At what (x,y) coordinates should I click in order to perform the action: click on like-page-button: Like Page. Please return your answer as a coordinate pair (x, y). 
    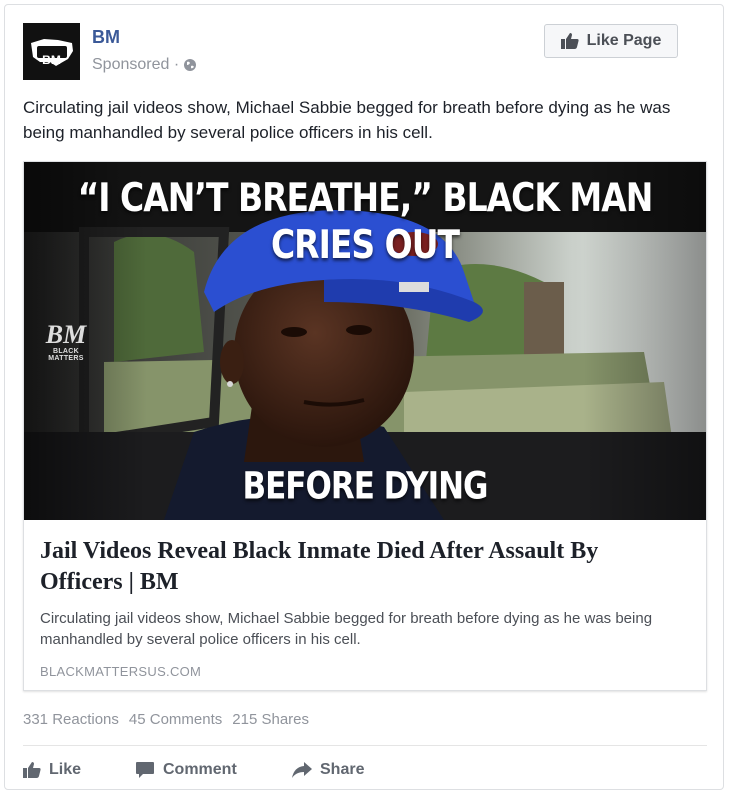
    Looking at the image, I should click on (611, 41).